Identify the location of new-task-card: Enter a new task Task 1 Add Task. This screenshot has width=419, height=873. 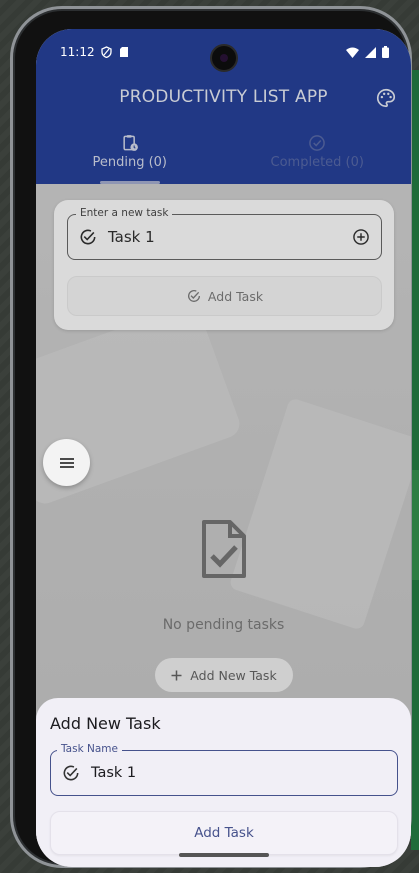
(224, 265).